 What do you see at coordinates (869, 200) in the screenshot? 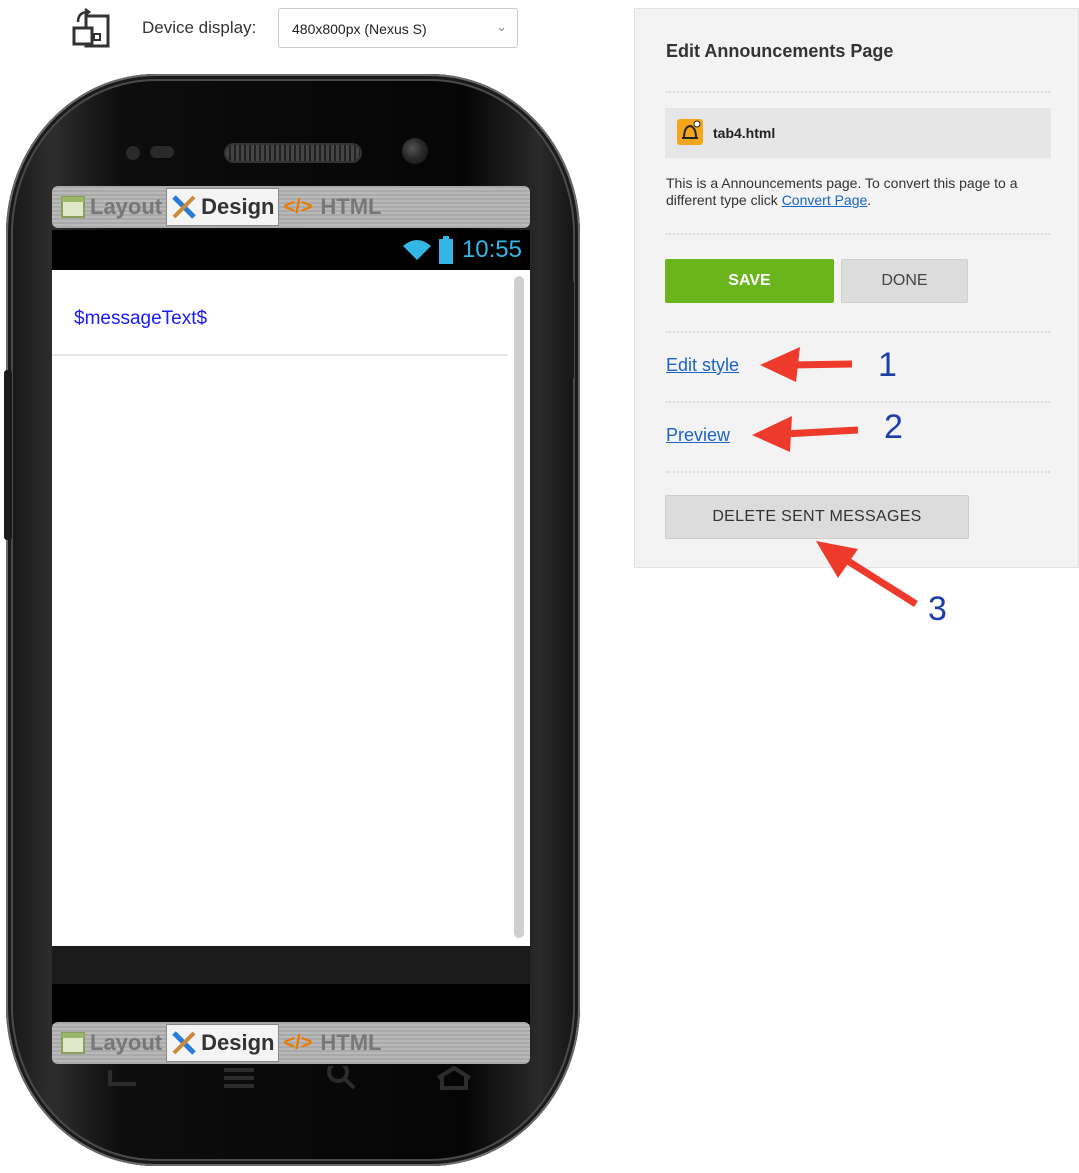
I see `description-suffix: .` at bounding box center [869, 200].